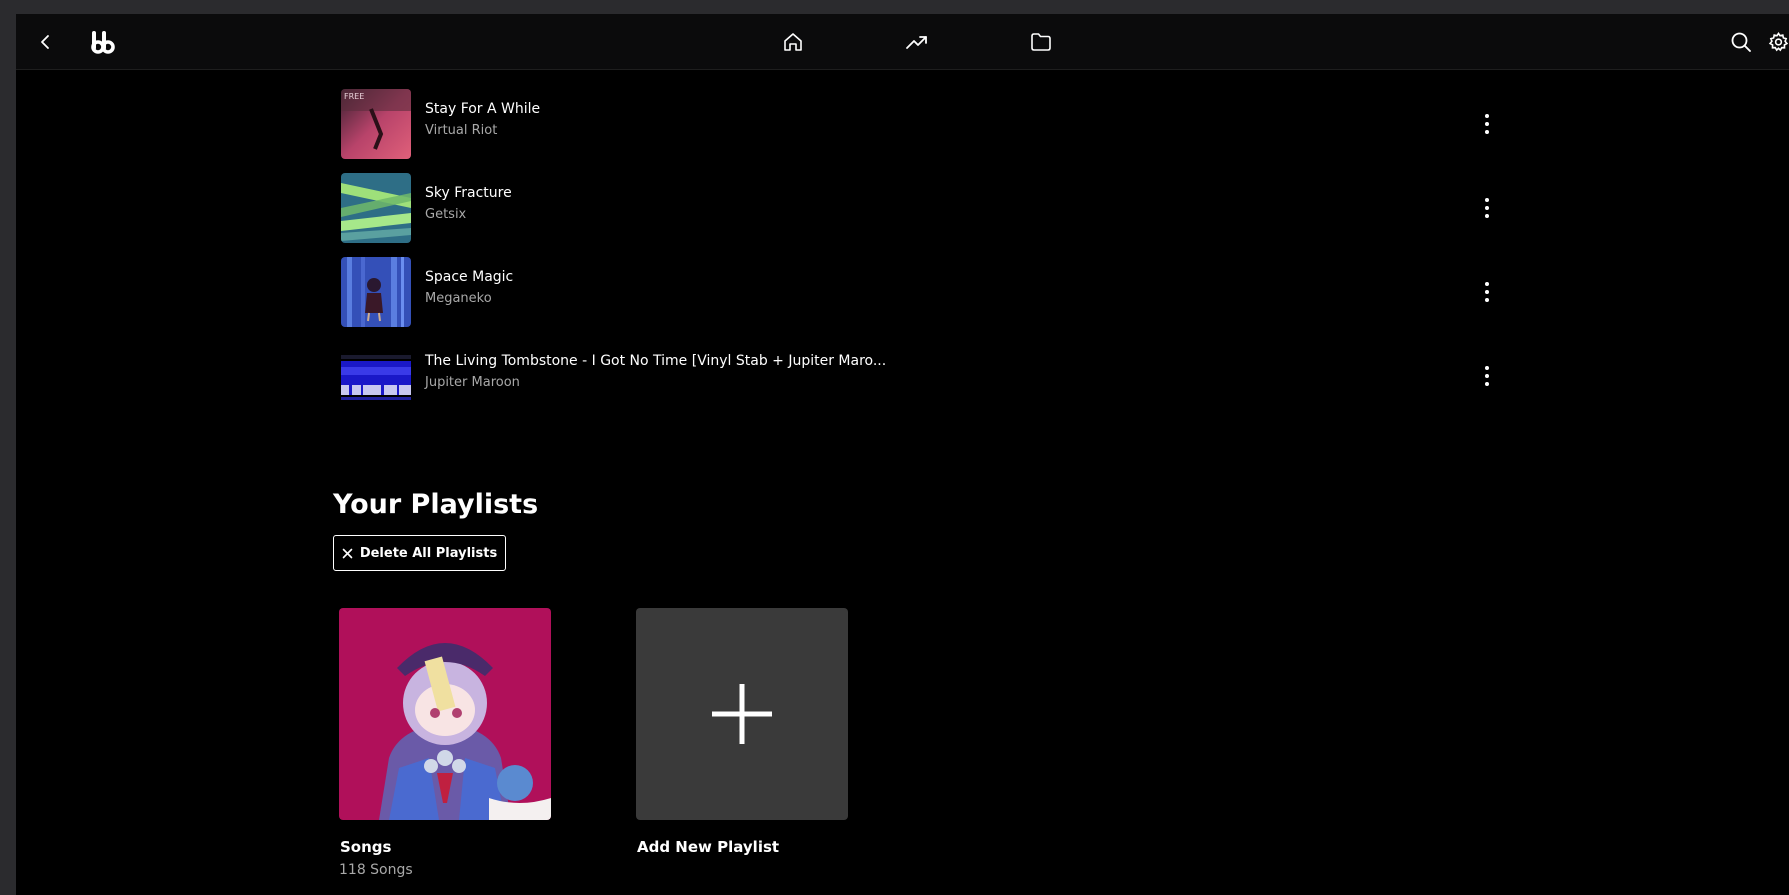 This screenshot has width=1789, height=895. What do you see at coordinates (931, 208) in the screenshot?
I see `track-row: Sky Fracture Getsix` at bounding box center [931, 208].